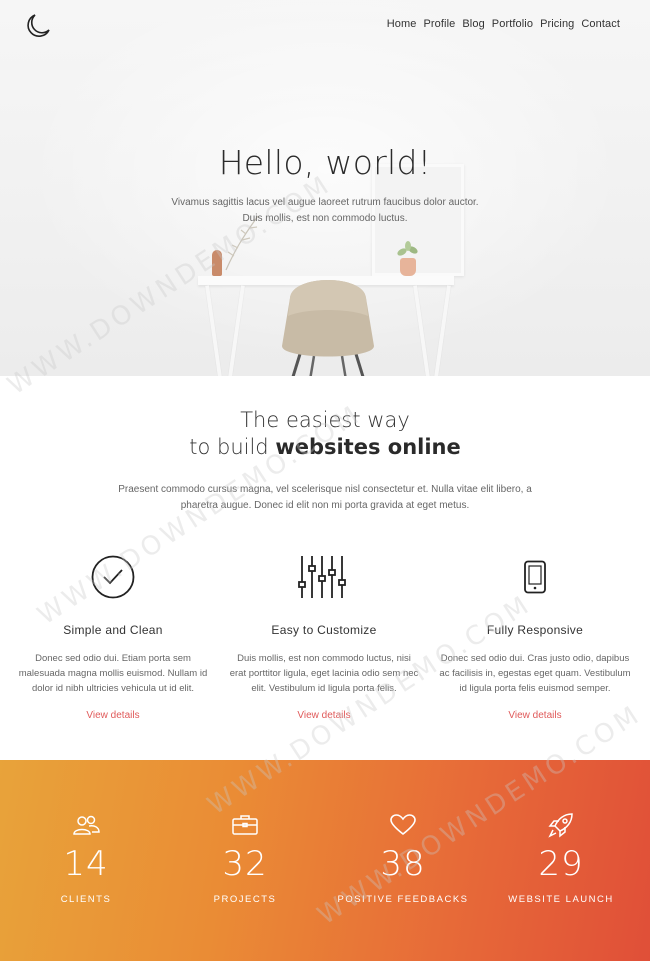 Image resolution: width=650 pixels, height=961 pixels. What do you see at coordinates (325, 162) in the screenshot?
I see `hero-title: Hello, world!` at bounding box center [325, 162].